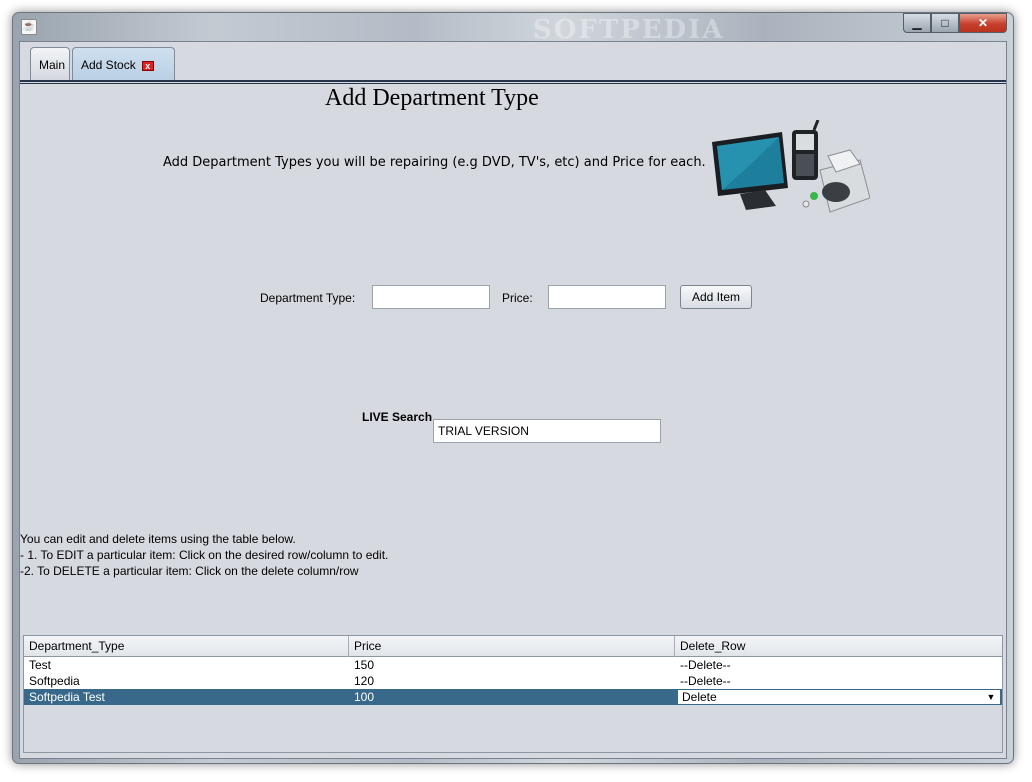 The height and width of the screenshot is (782, 1032). Describe the element at coordinates (991, 697) in the screenshot. I see `dropdown-arrow-icon: ▼` at that location.